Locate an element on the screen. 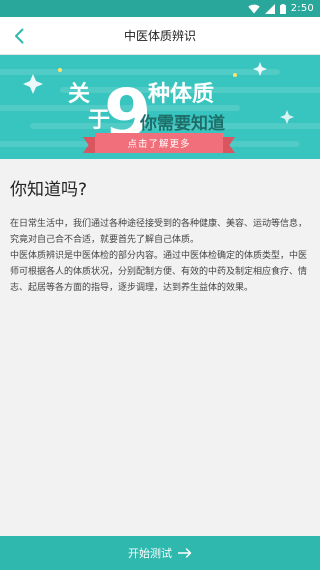  banner-cta-label: 点击了解更多 is located at coordinates (159, 144).